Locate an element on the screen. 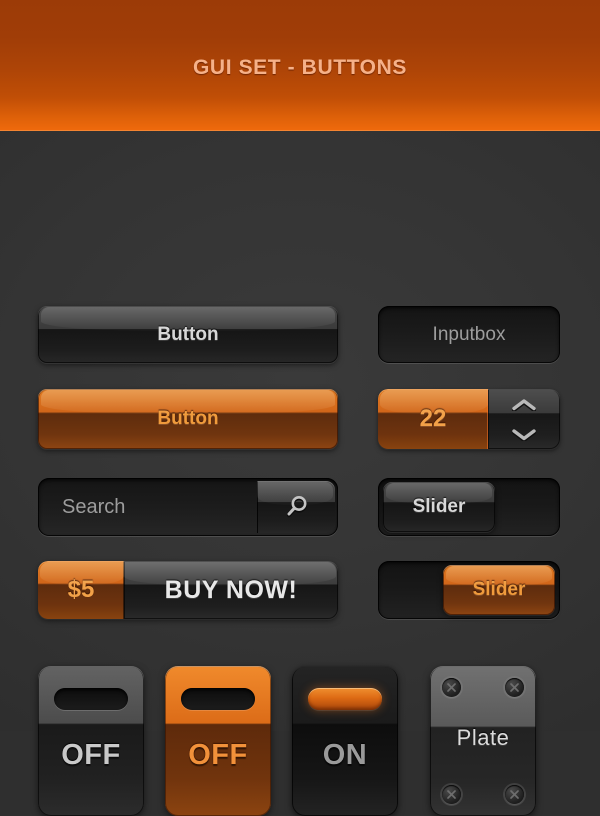 The image size is (600, 816). spinner-value-text: 22 is located at coordinates (433, 418).